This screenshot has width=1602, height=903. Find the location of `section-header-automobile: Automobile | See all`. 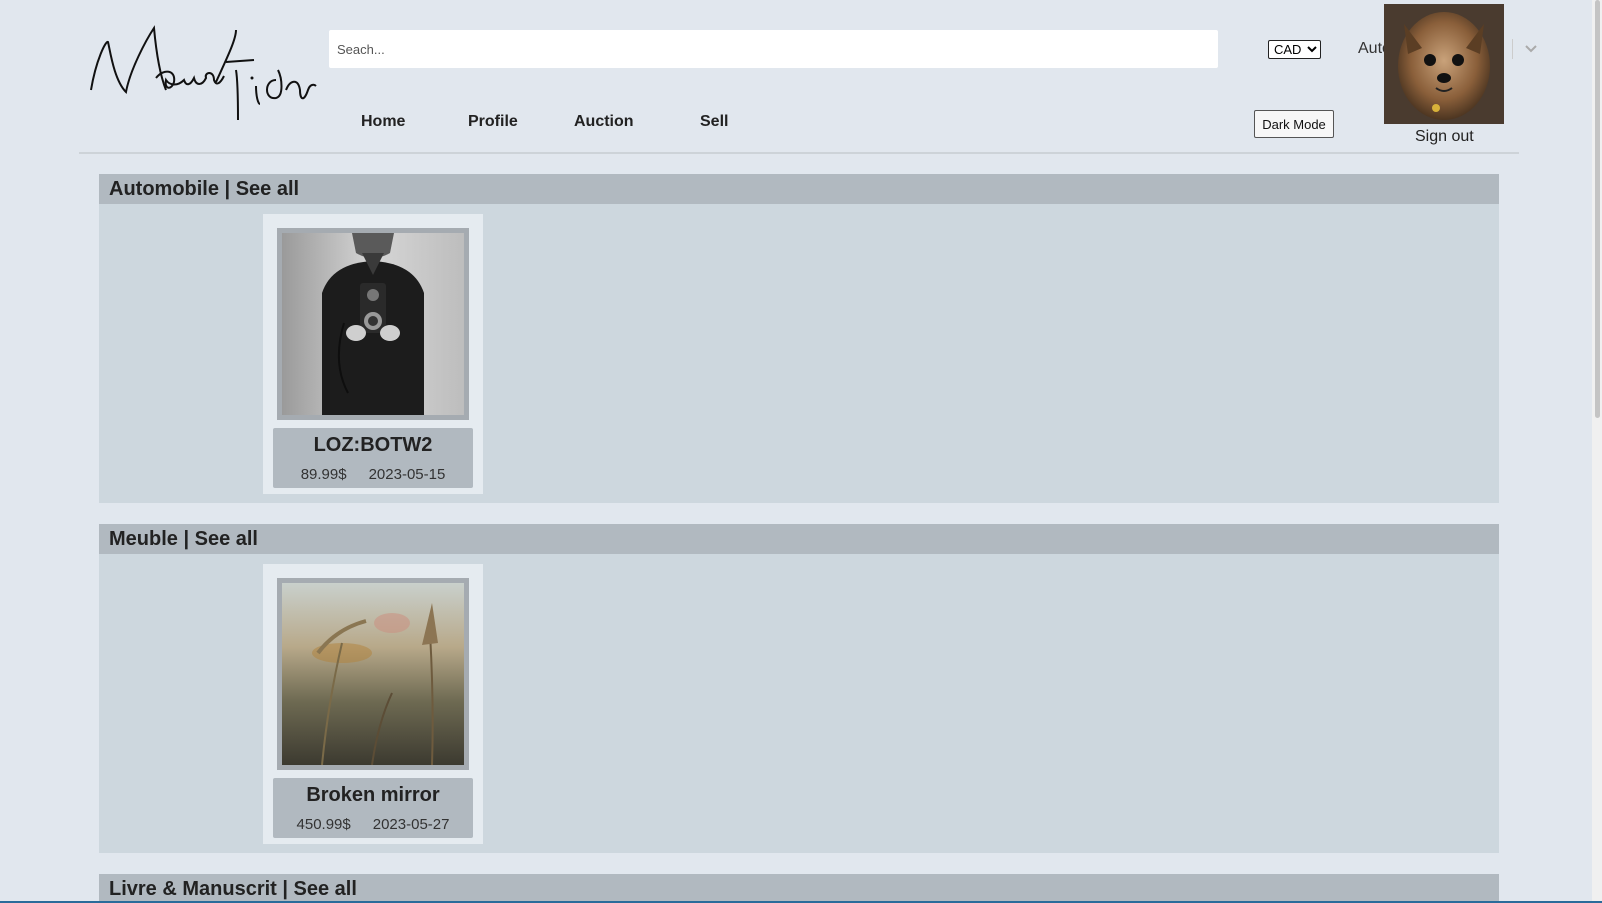

section-header-automobile: Automobile | See all is located at coordinates (799, 189).